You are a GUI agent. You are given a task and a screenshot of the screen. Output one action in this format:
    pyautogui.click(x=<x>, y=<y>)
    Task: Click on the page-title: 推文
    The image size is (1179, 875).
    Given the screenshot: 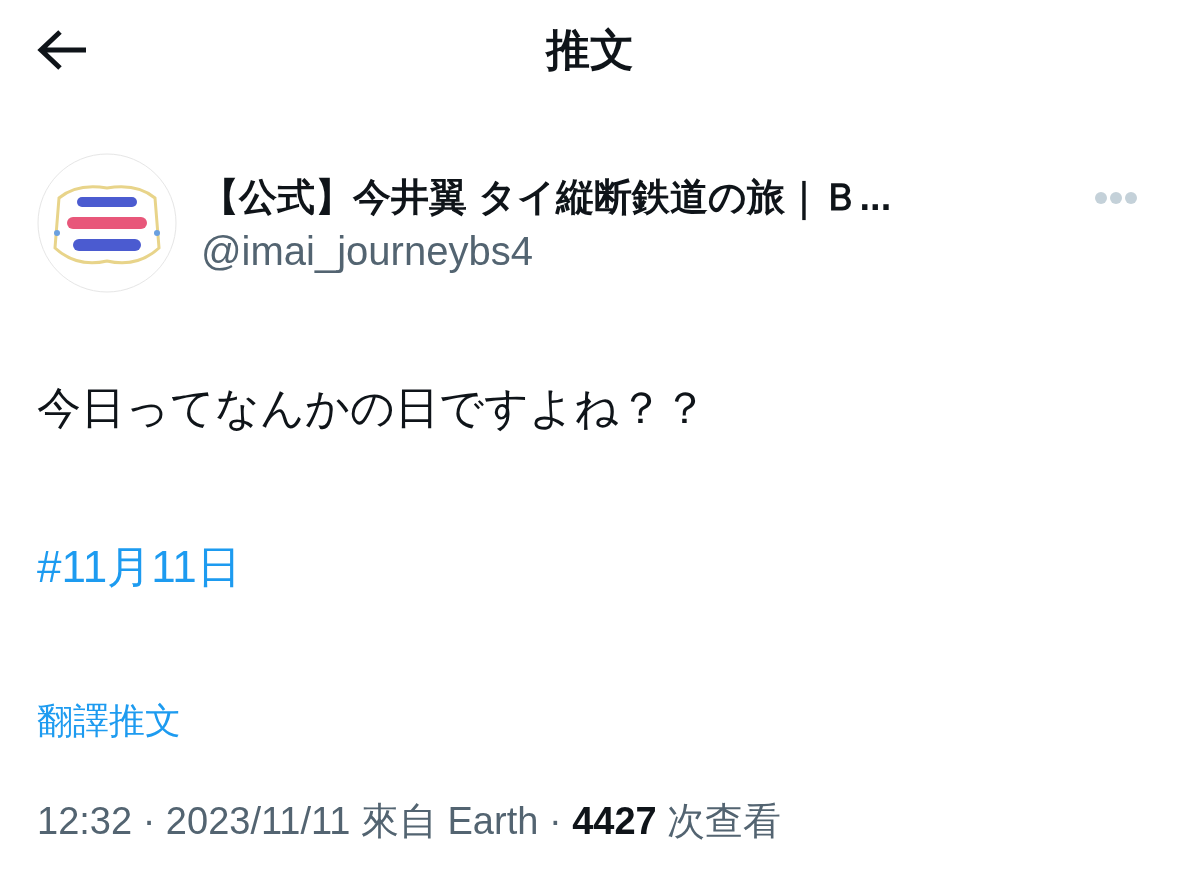 What is the action you would take?
    pyautogui.click(x=589, y=49)
    